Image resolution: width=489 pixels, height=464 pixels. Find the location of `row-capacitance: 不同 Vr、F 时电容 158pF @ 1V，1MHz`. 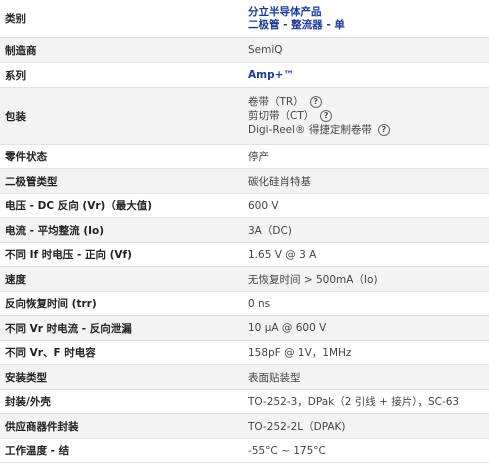

row-capacitance: 不同 Vr、F 时电容 158pF @ 1V，1MHz is located at coordinates (244, 353).